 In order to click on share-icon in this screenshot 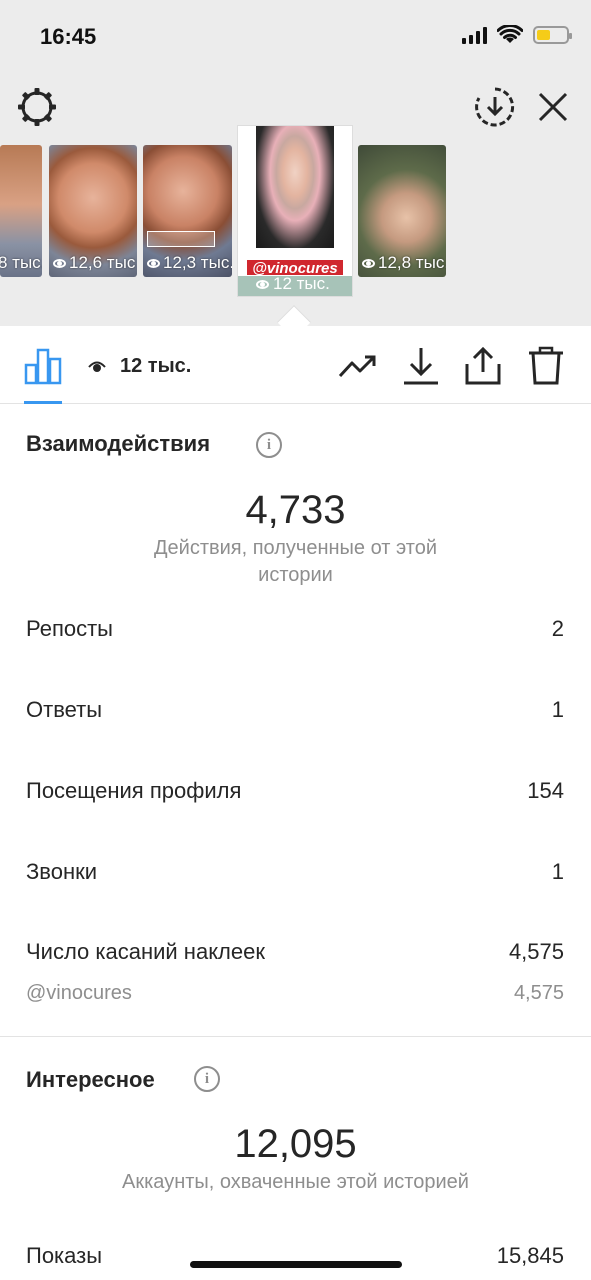, I will do `click(483, 366)`.